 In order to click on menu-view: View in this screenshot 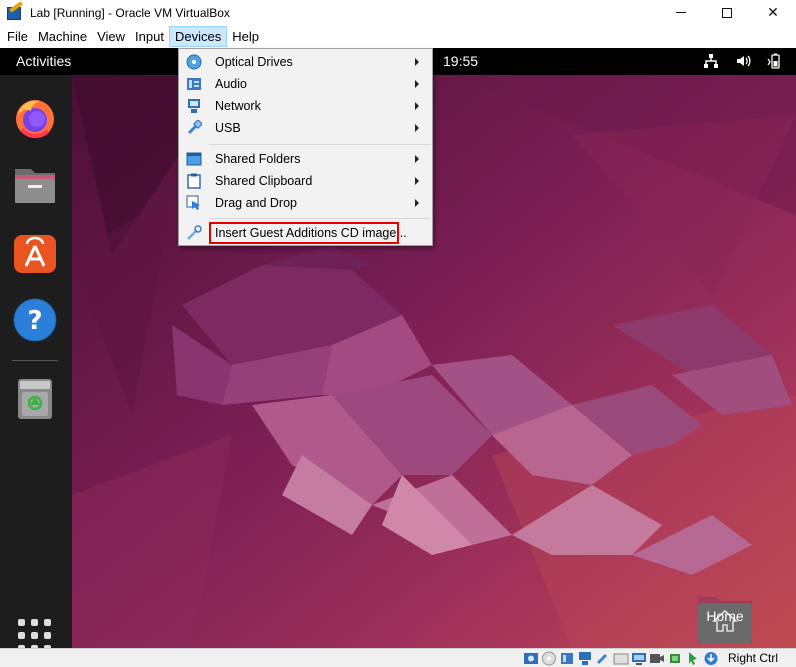, I will do `click(111, 36)`.